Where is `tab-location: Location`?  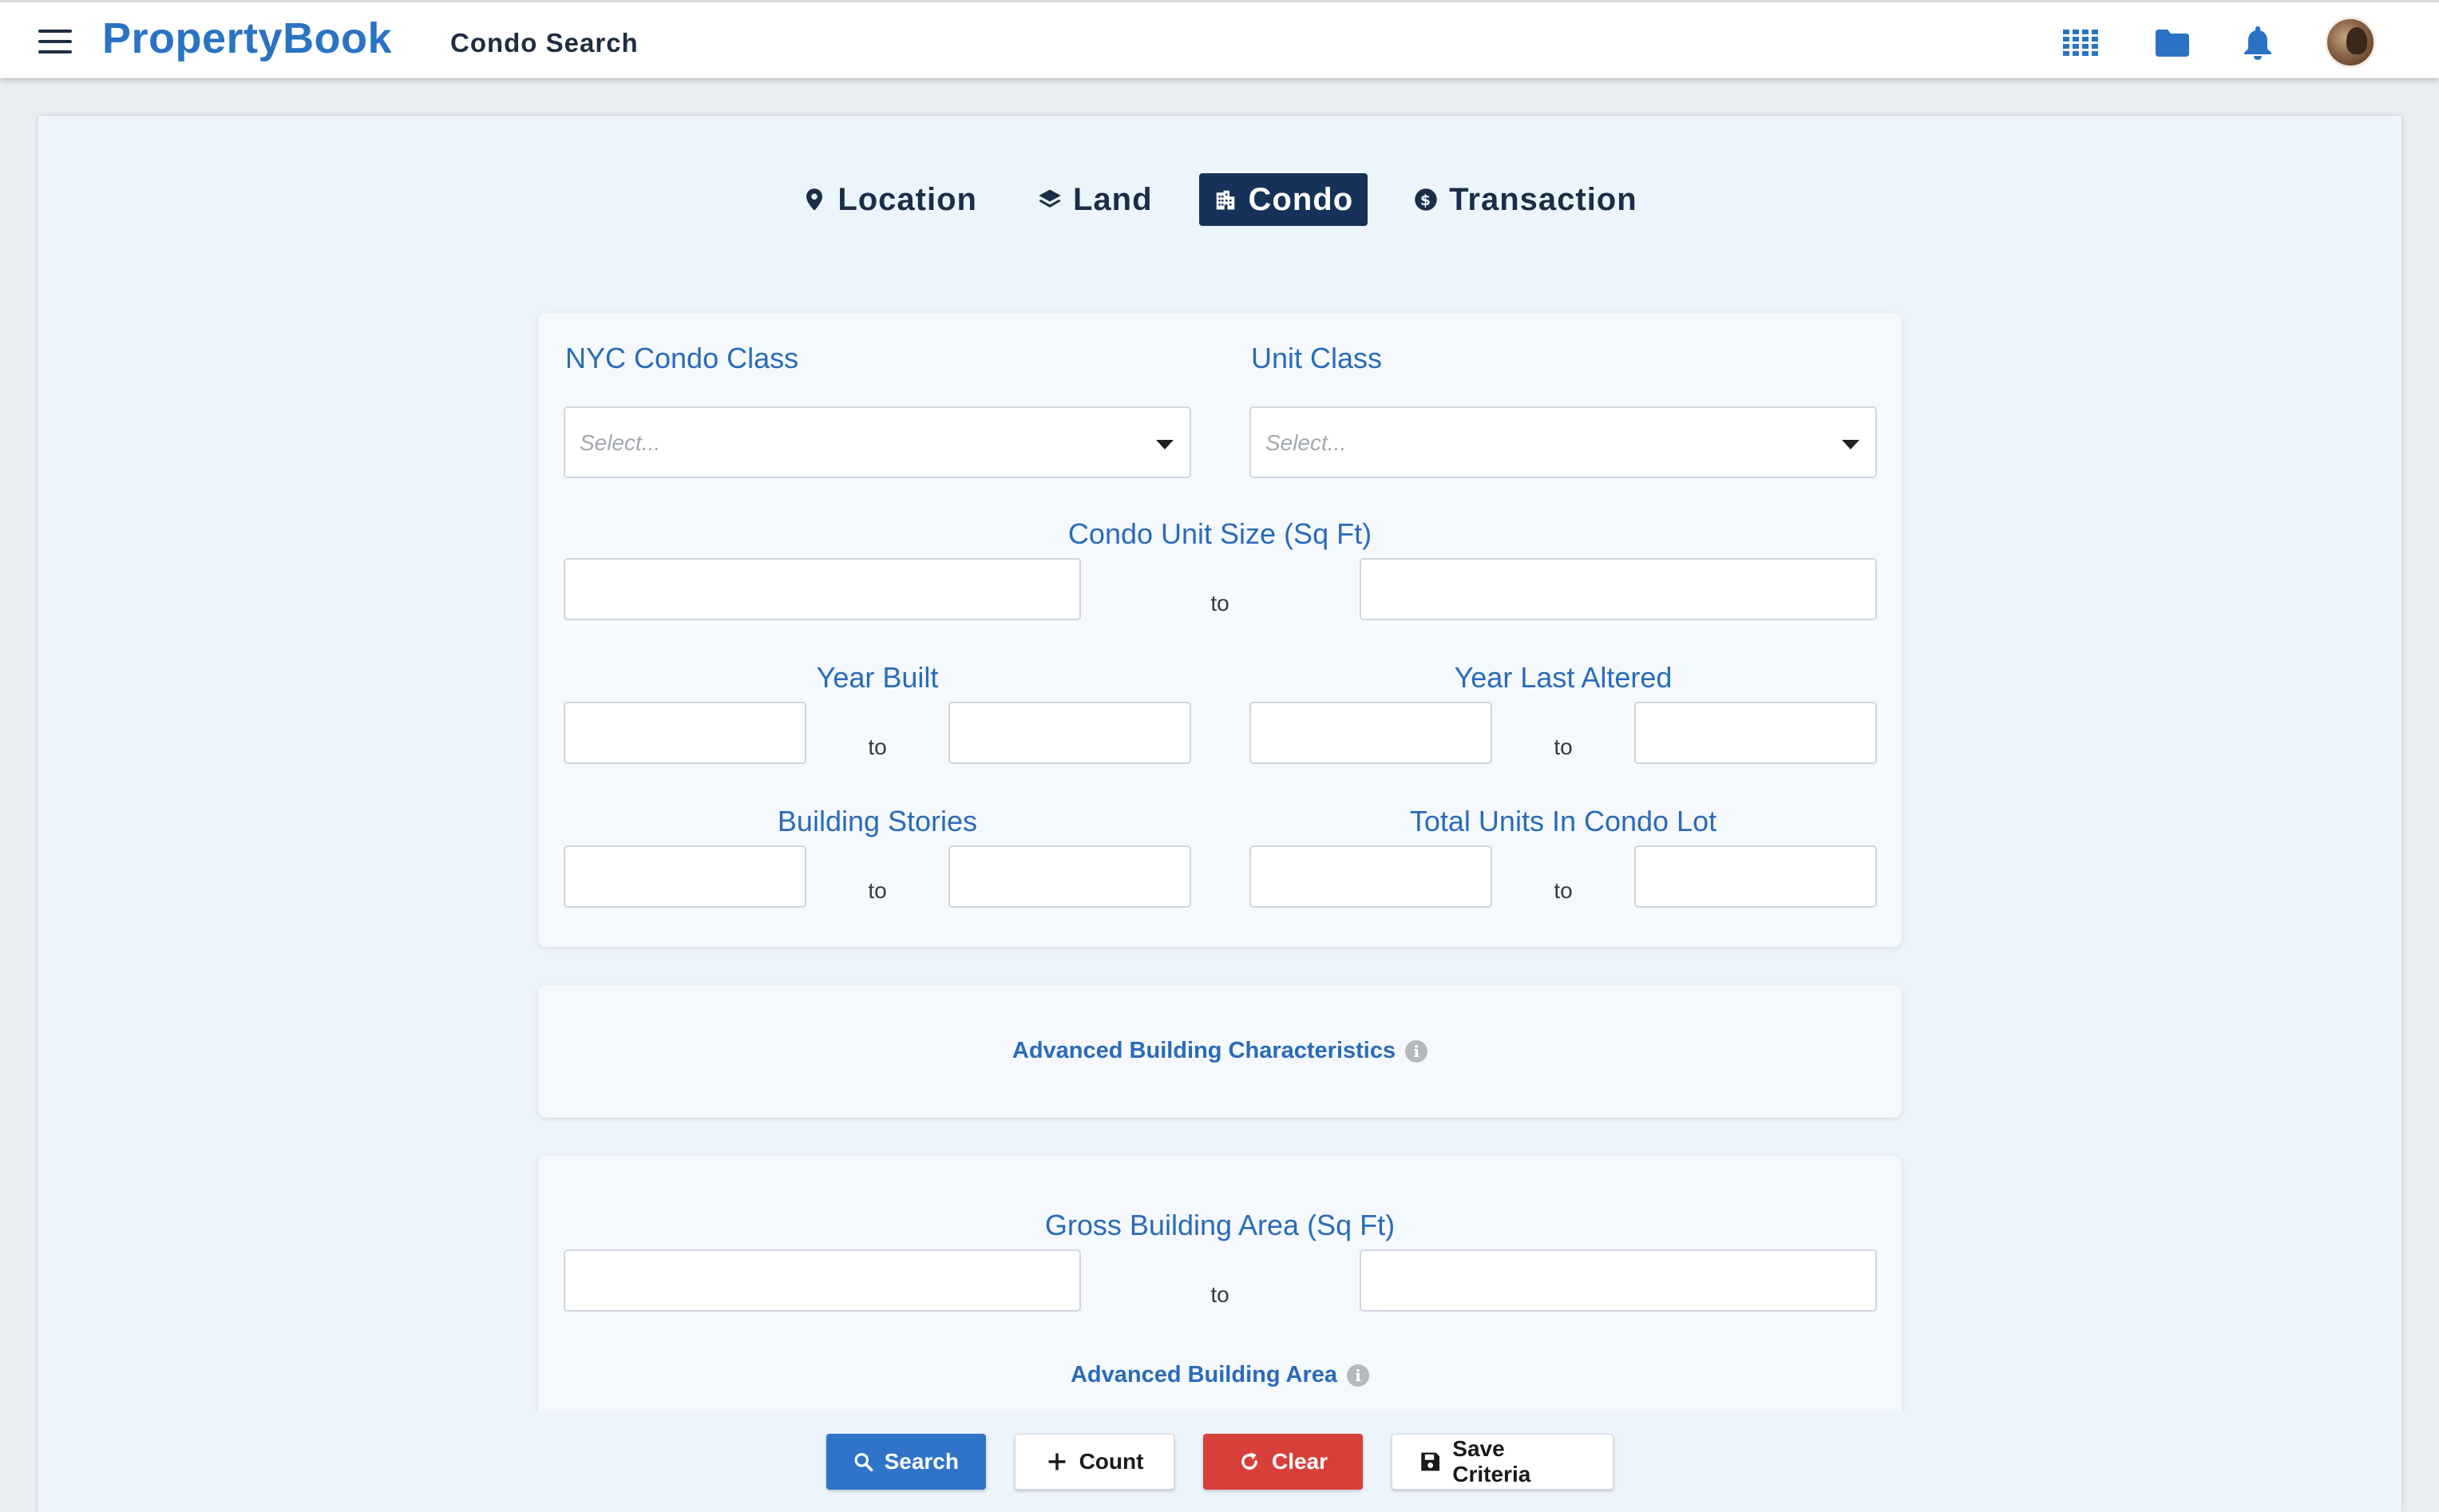 tab-location: Location is located at coordinates (890, 199).